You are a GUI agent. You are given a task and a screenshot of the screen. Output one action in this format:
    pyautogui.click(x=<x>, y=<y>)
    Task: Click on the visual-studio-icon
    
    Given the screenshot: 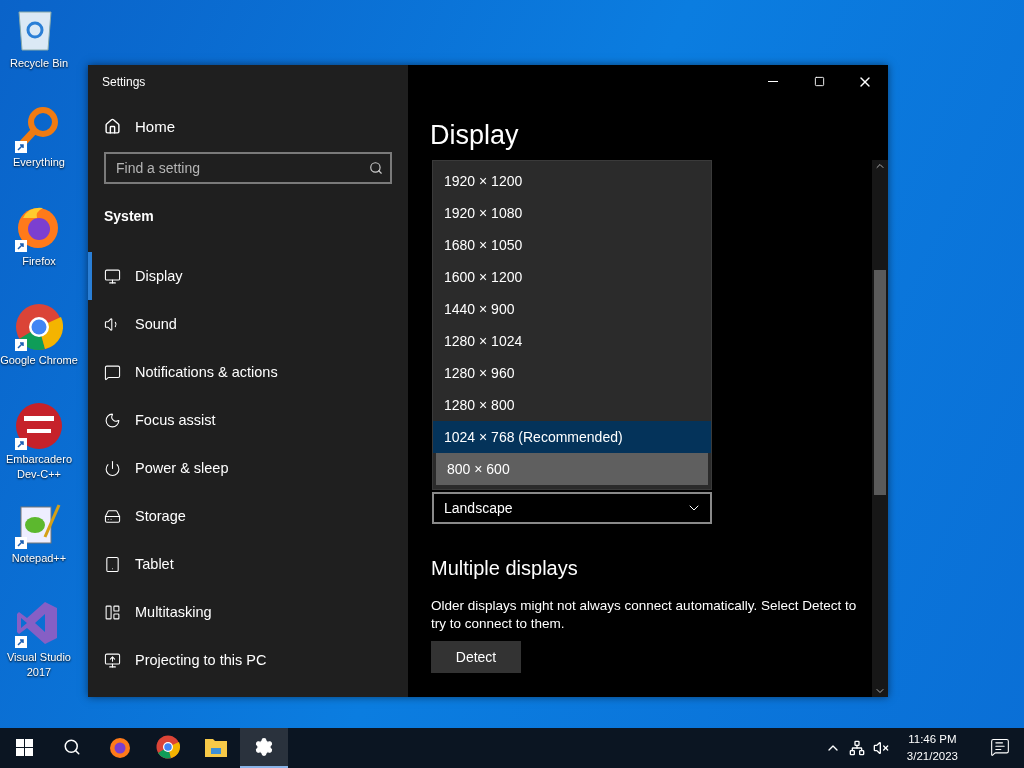 What is the action you would take?
    pyautogui.click(x=37, y=623)
    